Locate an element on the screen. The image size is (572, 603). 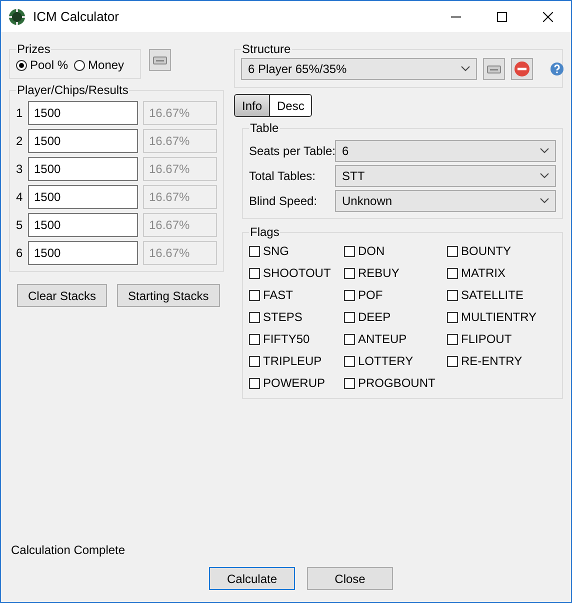
row-number: 4 is located at coordinates (20, 197).